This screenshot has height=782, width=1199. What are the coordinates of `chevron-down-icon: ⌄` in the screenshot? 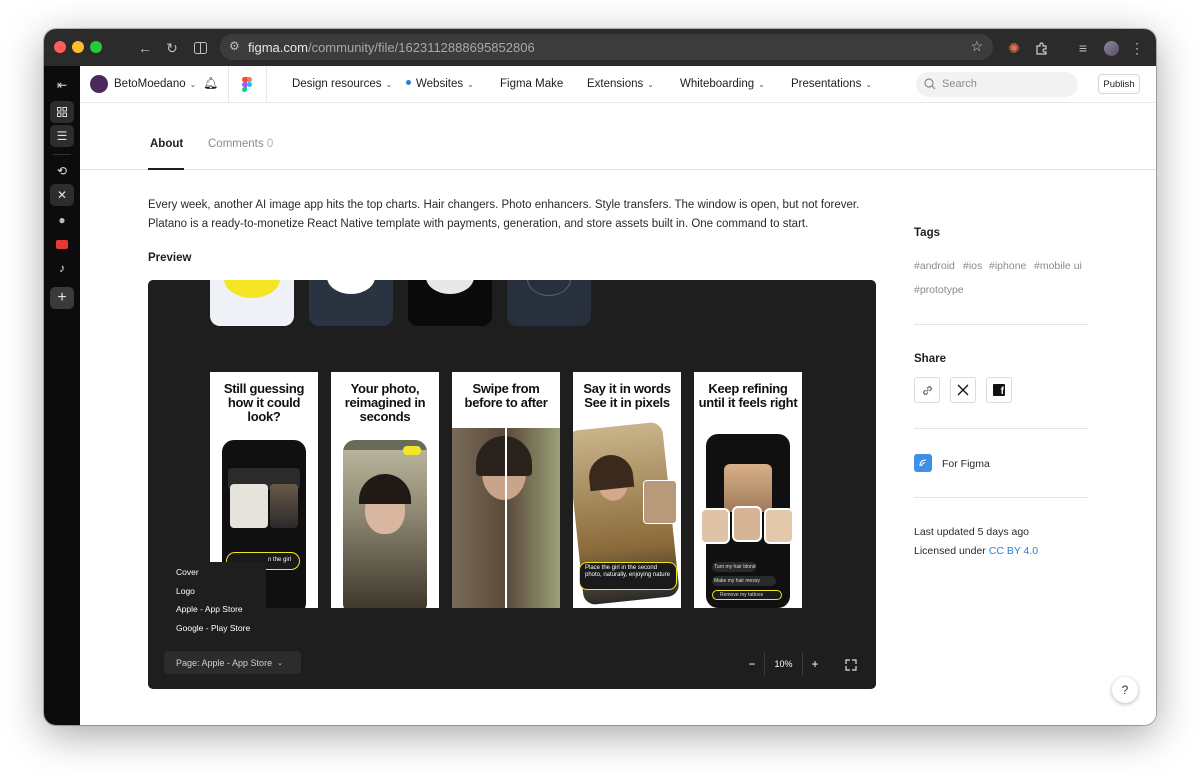 It's located at (280, 663).